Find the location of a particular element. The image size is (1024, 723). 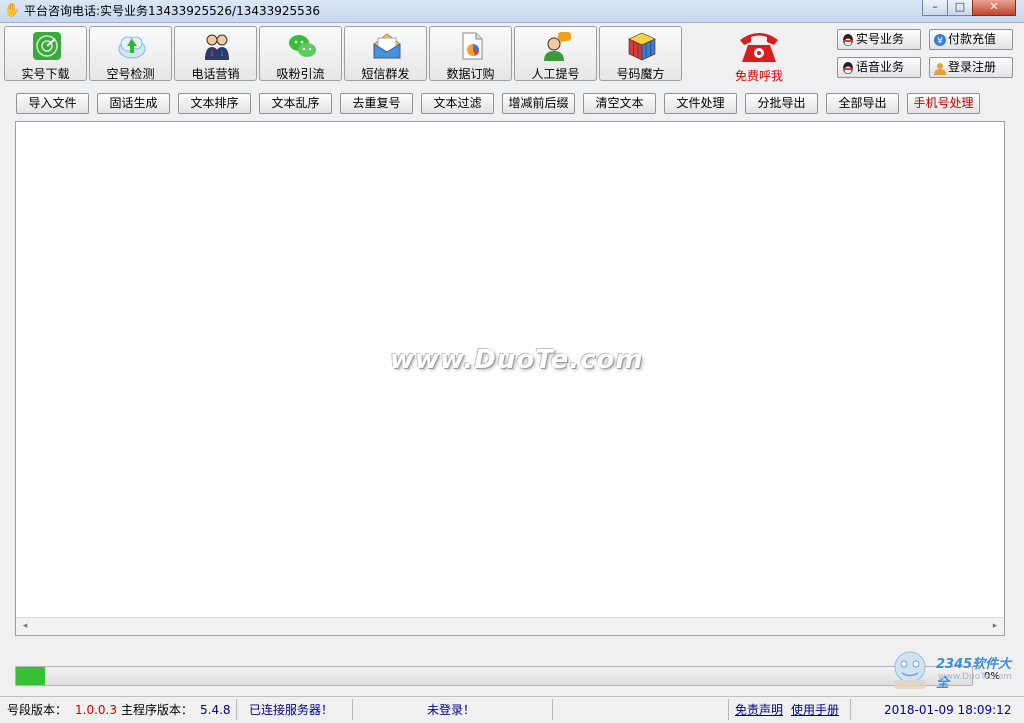

export-all-button: 全部导出 is located at coordinates (862, 103).